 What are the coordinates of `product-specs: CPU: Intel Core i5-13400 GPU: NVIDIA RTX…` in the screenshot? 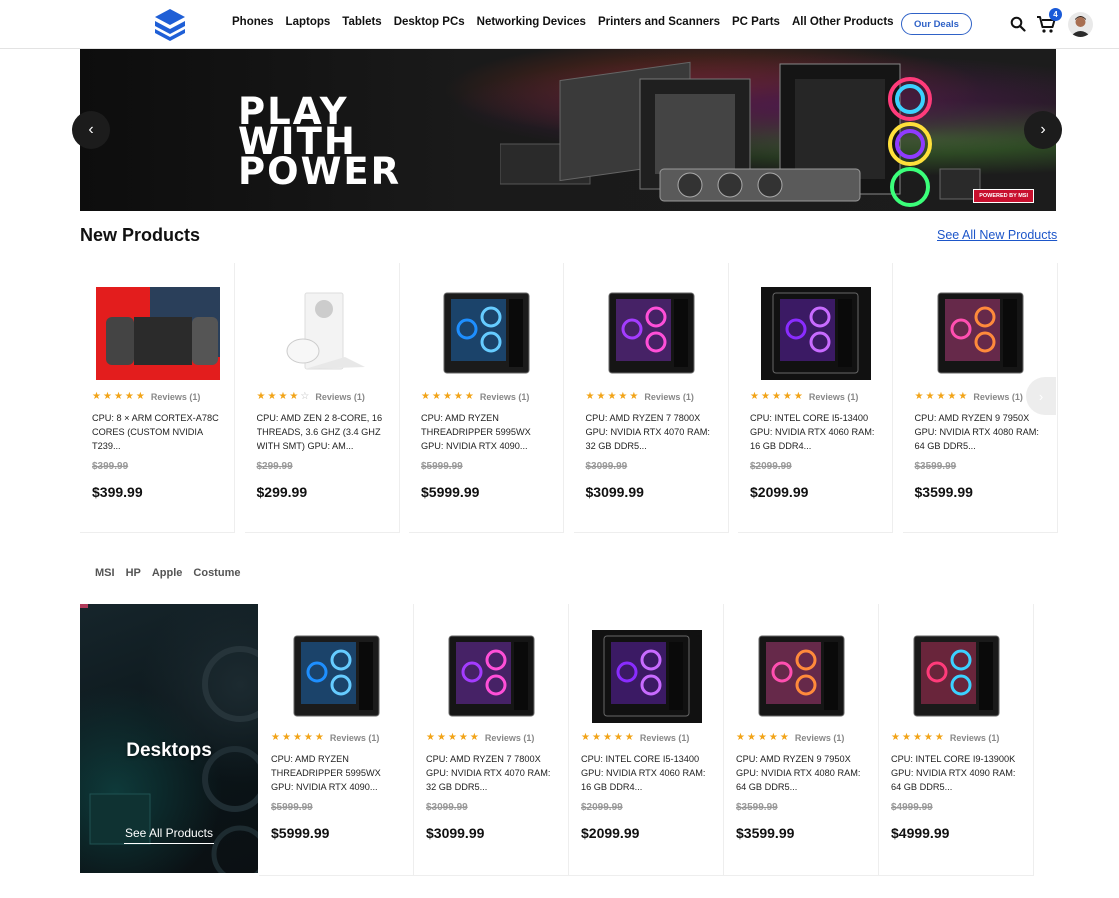 It's located at (812, 432).